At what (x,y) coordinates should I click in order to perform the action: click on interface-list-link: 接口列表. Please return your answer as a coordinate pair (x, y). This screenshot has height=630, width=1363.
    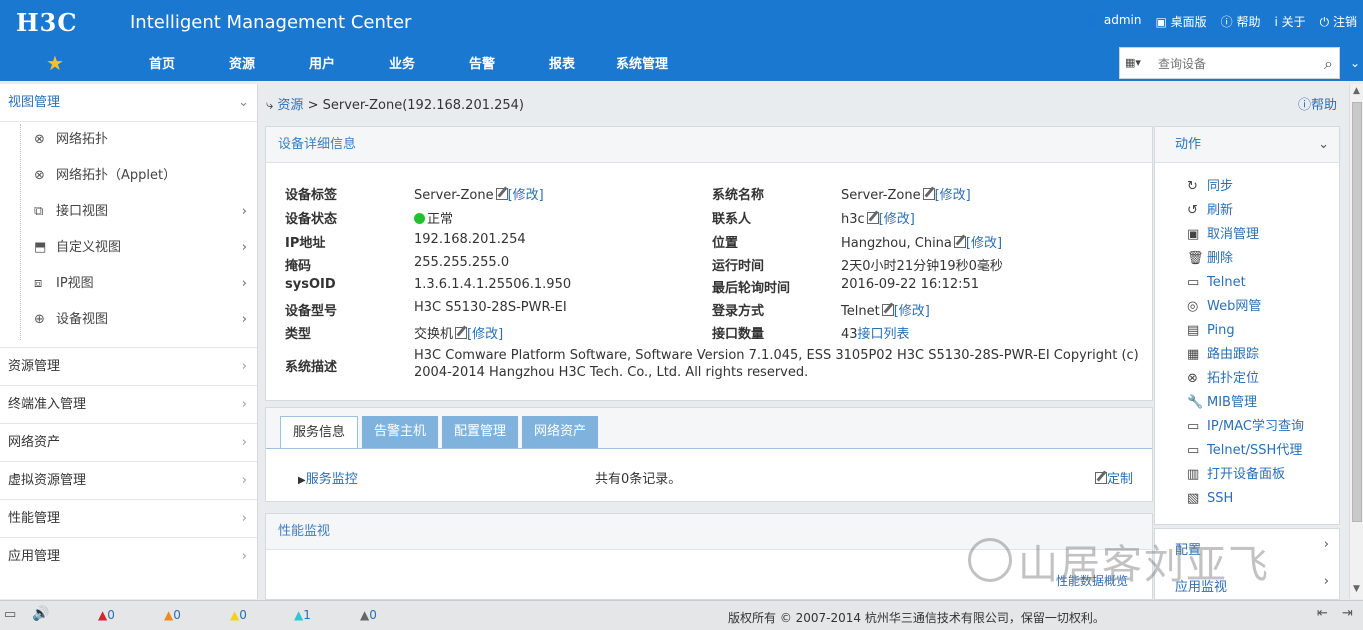
    Looking at the image, I should click on (884, 334).